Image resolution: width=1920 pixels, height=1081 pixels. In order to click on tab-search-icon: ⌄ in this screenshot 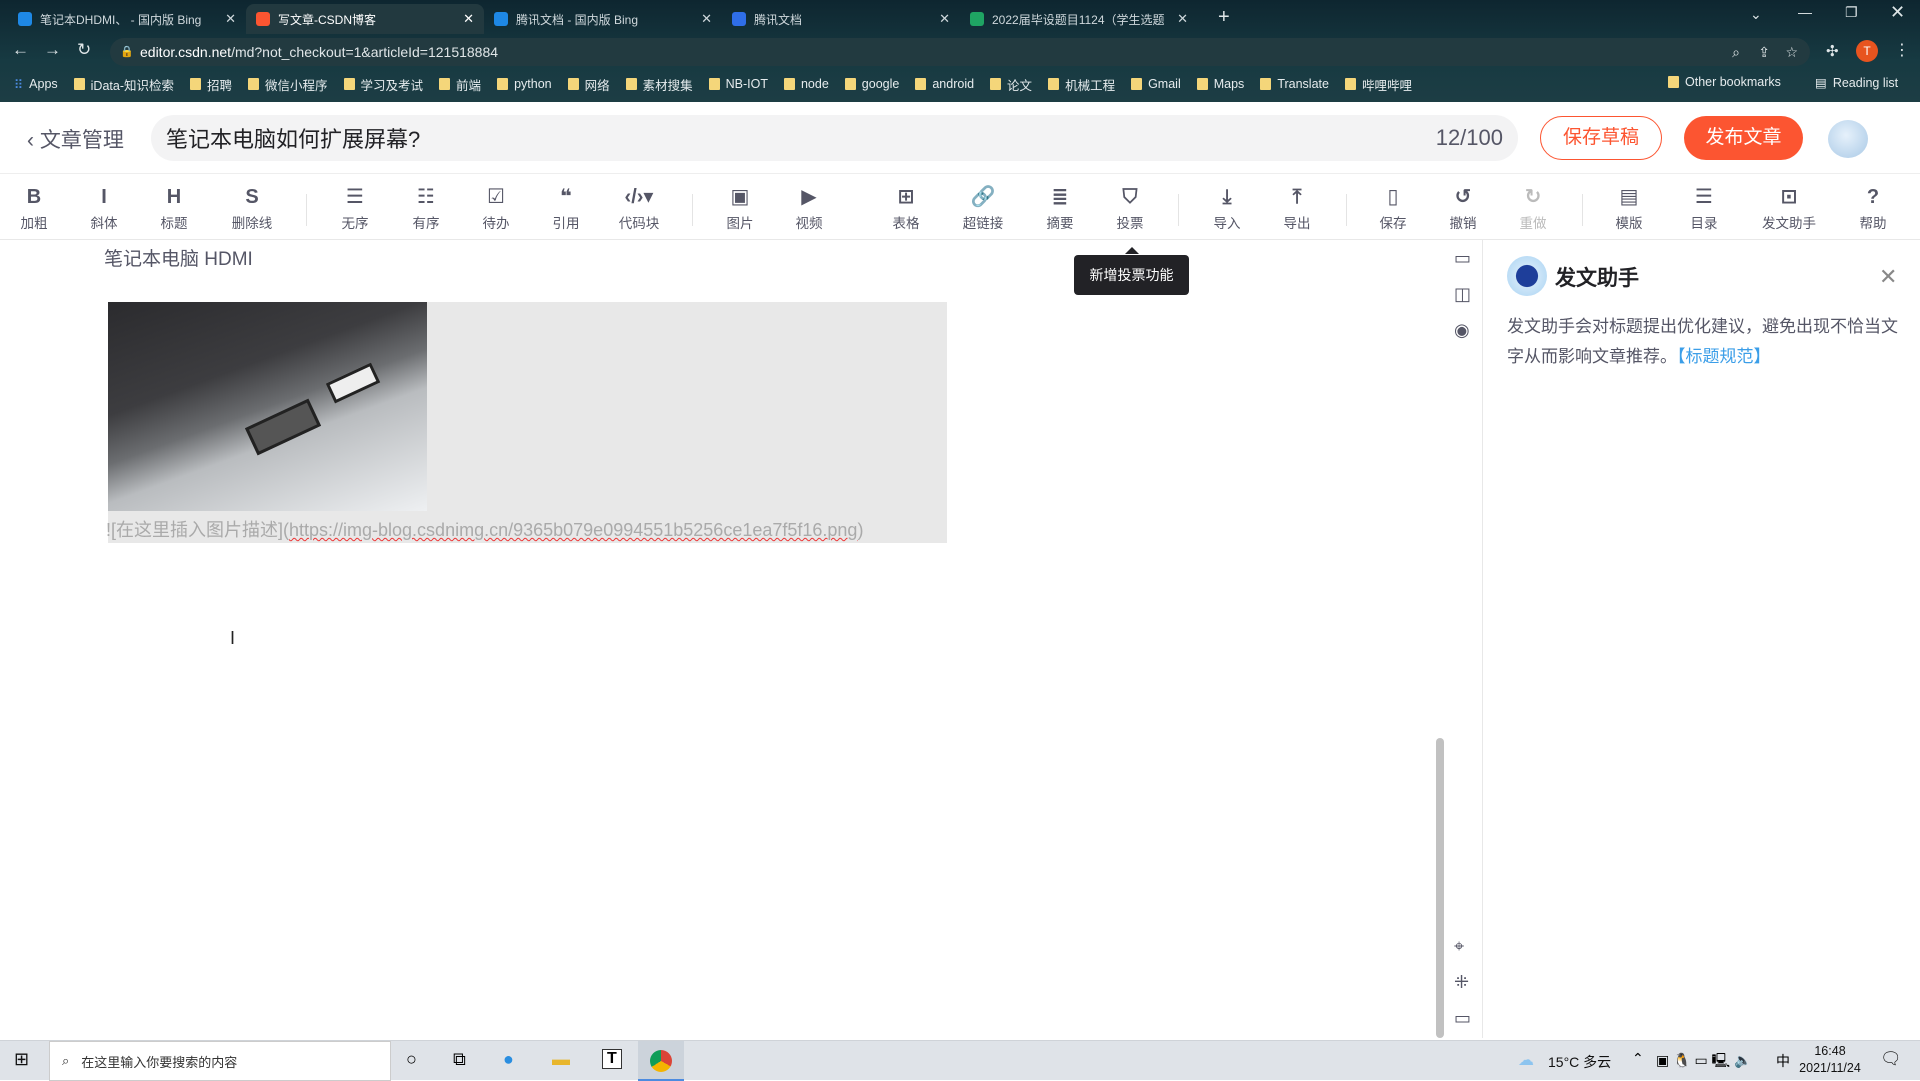, I will do `click(1756, 14)`.